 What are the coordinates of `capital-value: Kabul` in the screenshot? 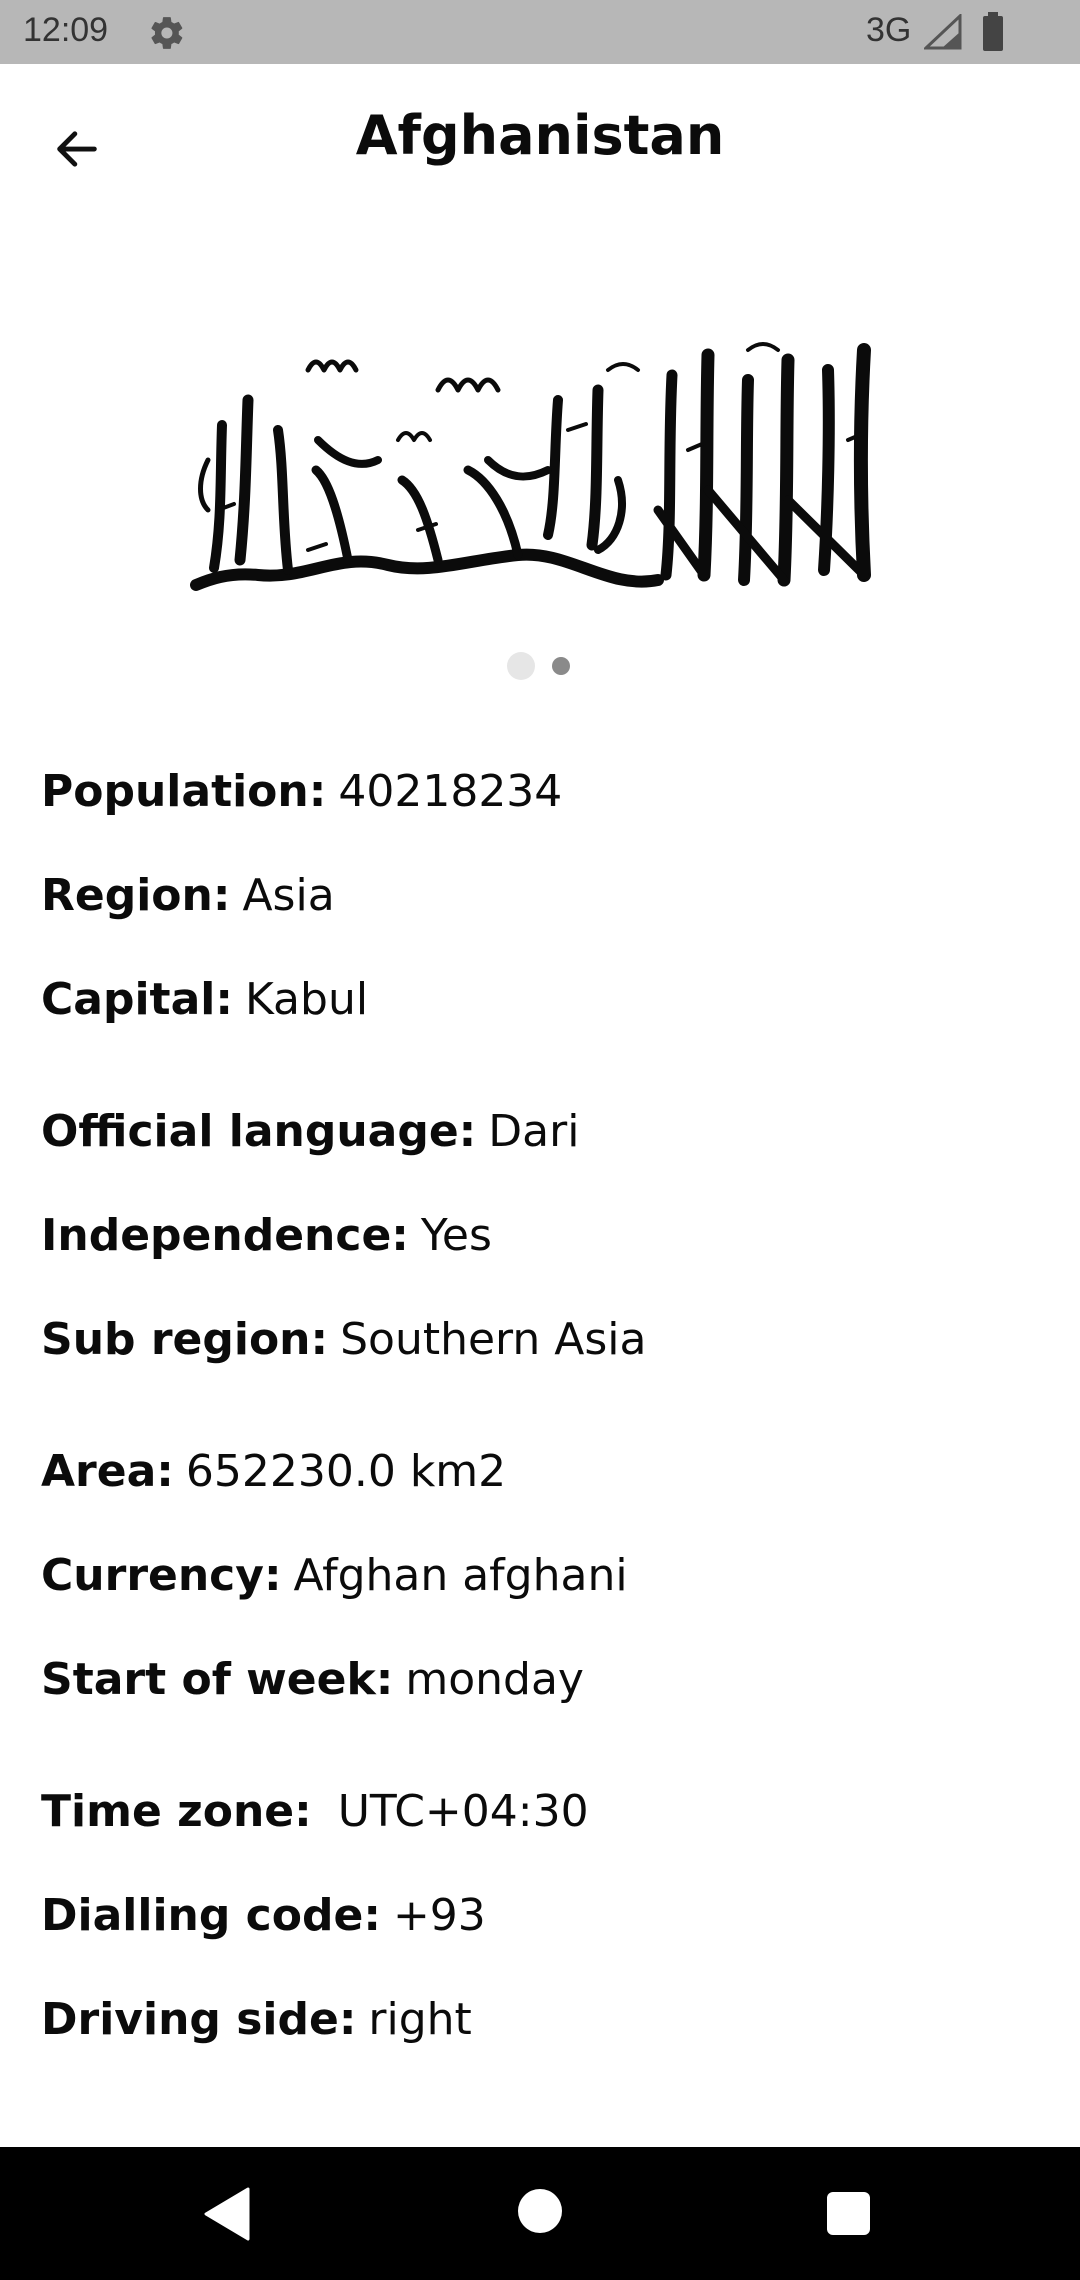 It's located at (306, 999).